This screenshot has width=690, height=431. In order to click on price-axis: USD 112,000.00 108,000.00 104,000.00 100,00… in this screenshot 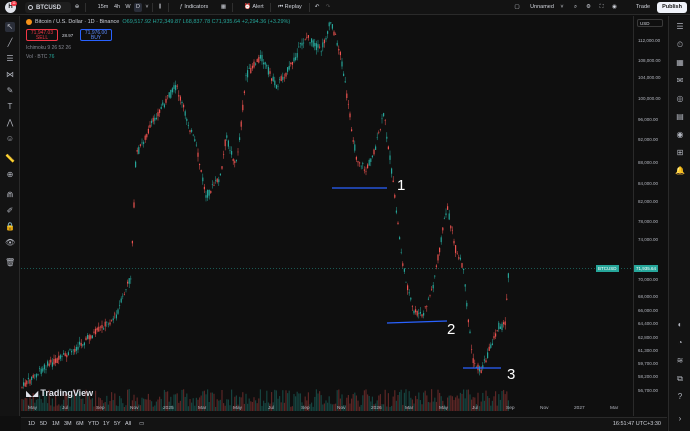, I will do `click(650, 216)`.